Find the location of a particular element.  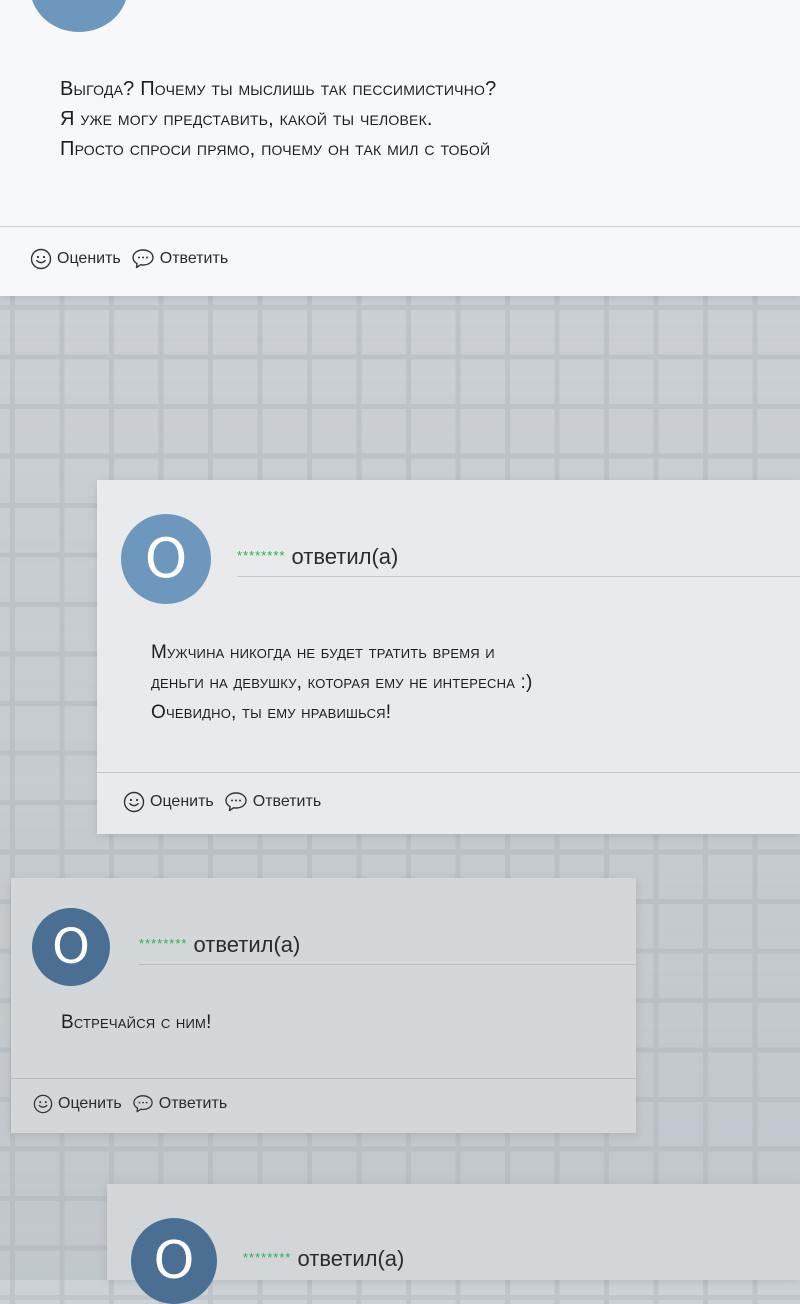

comment-actions: Оценить Ответить is located at coordinates (134, 259).